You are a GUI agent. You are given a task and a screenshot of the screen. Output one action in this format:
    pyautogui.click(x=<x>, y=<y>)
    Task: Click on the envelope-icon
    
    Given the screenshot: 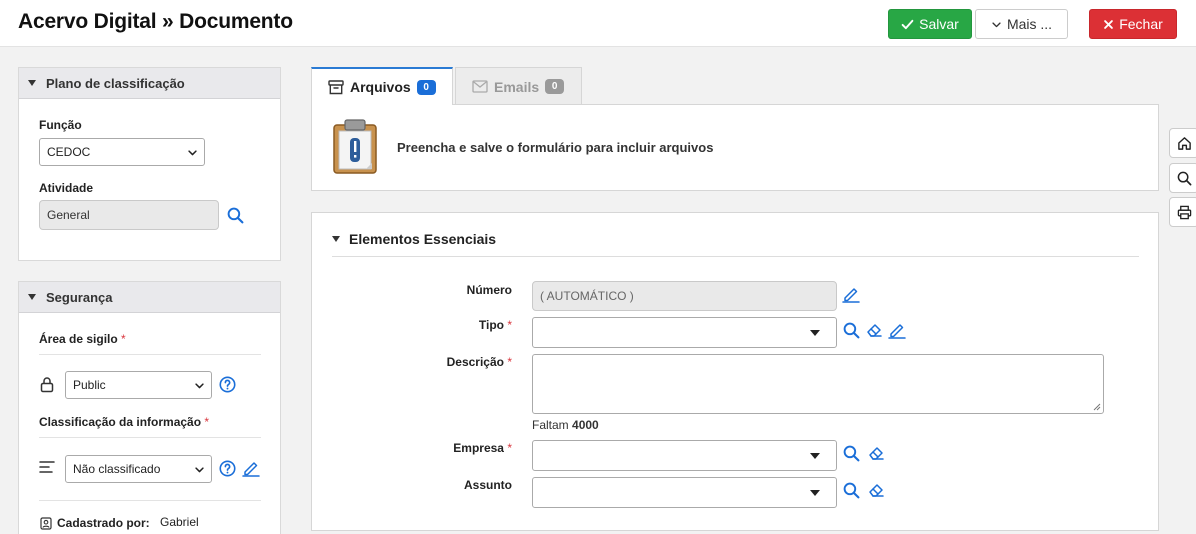 What is the action you would take?
    pyautogui.click(x=480, y=86)
    